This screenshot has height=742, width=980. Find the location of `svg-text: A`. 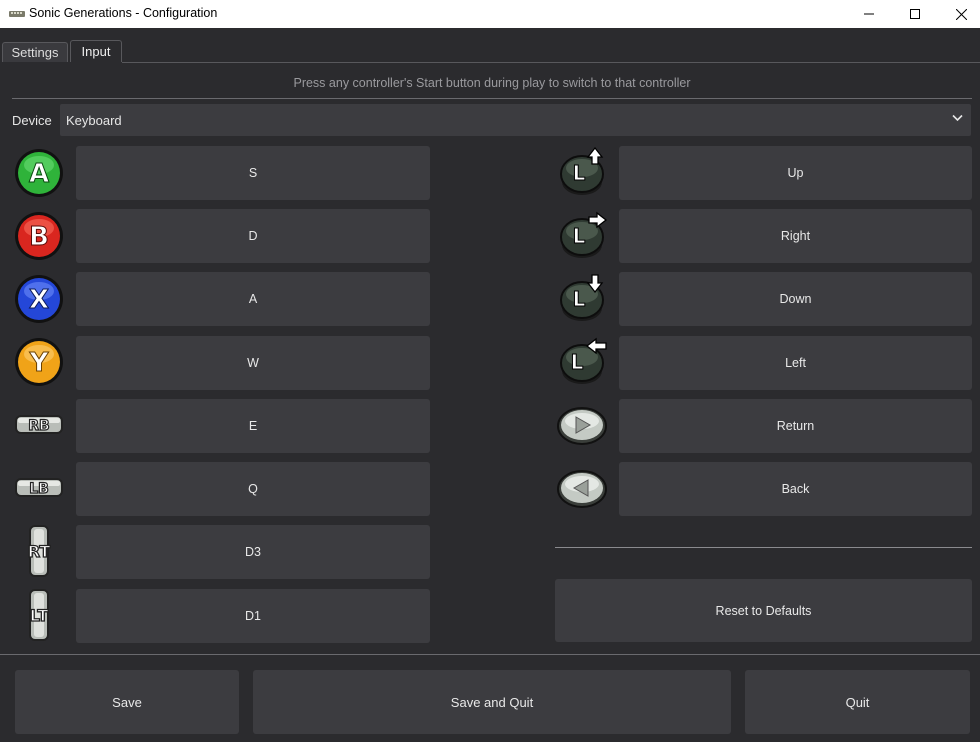

svg-text: A is located at coordinates (39, 174).